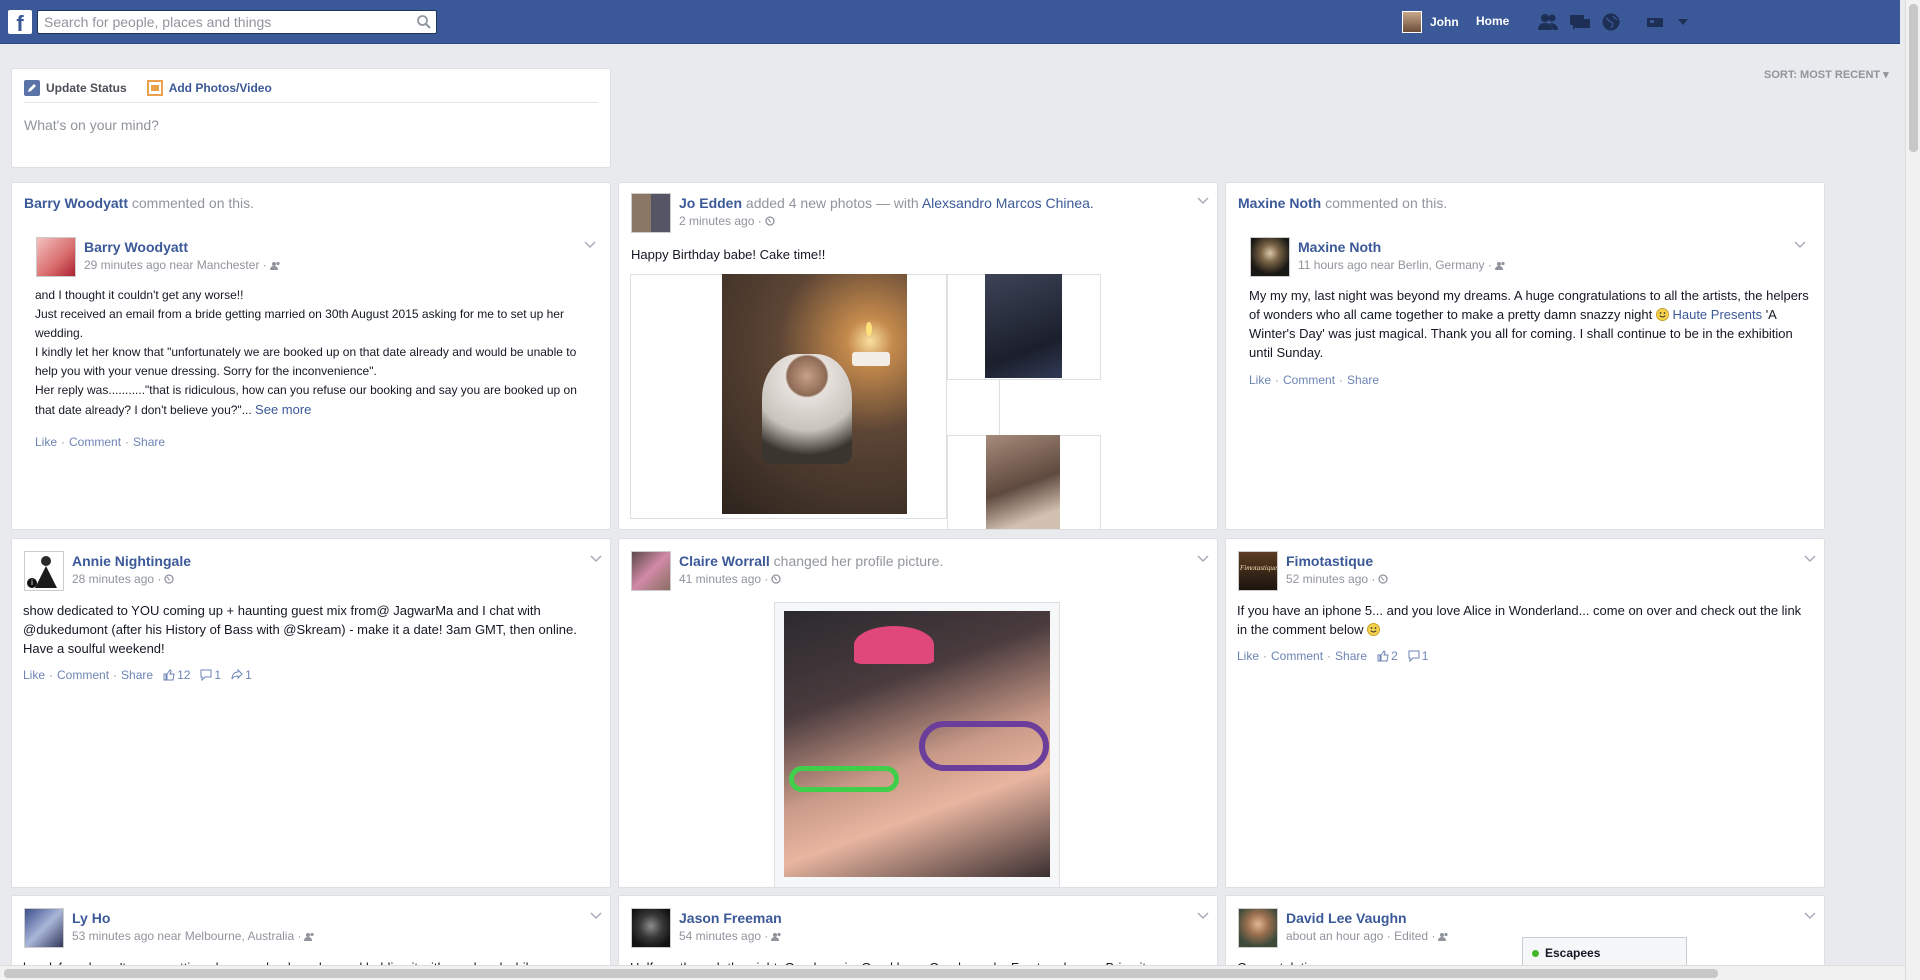 The image size is (1920, 980). Describe the element at coordinates (1008, 203) in the screenshot. I see `tagged-friend-link: Alexsandro Marcos Chinea.` at that location.